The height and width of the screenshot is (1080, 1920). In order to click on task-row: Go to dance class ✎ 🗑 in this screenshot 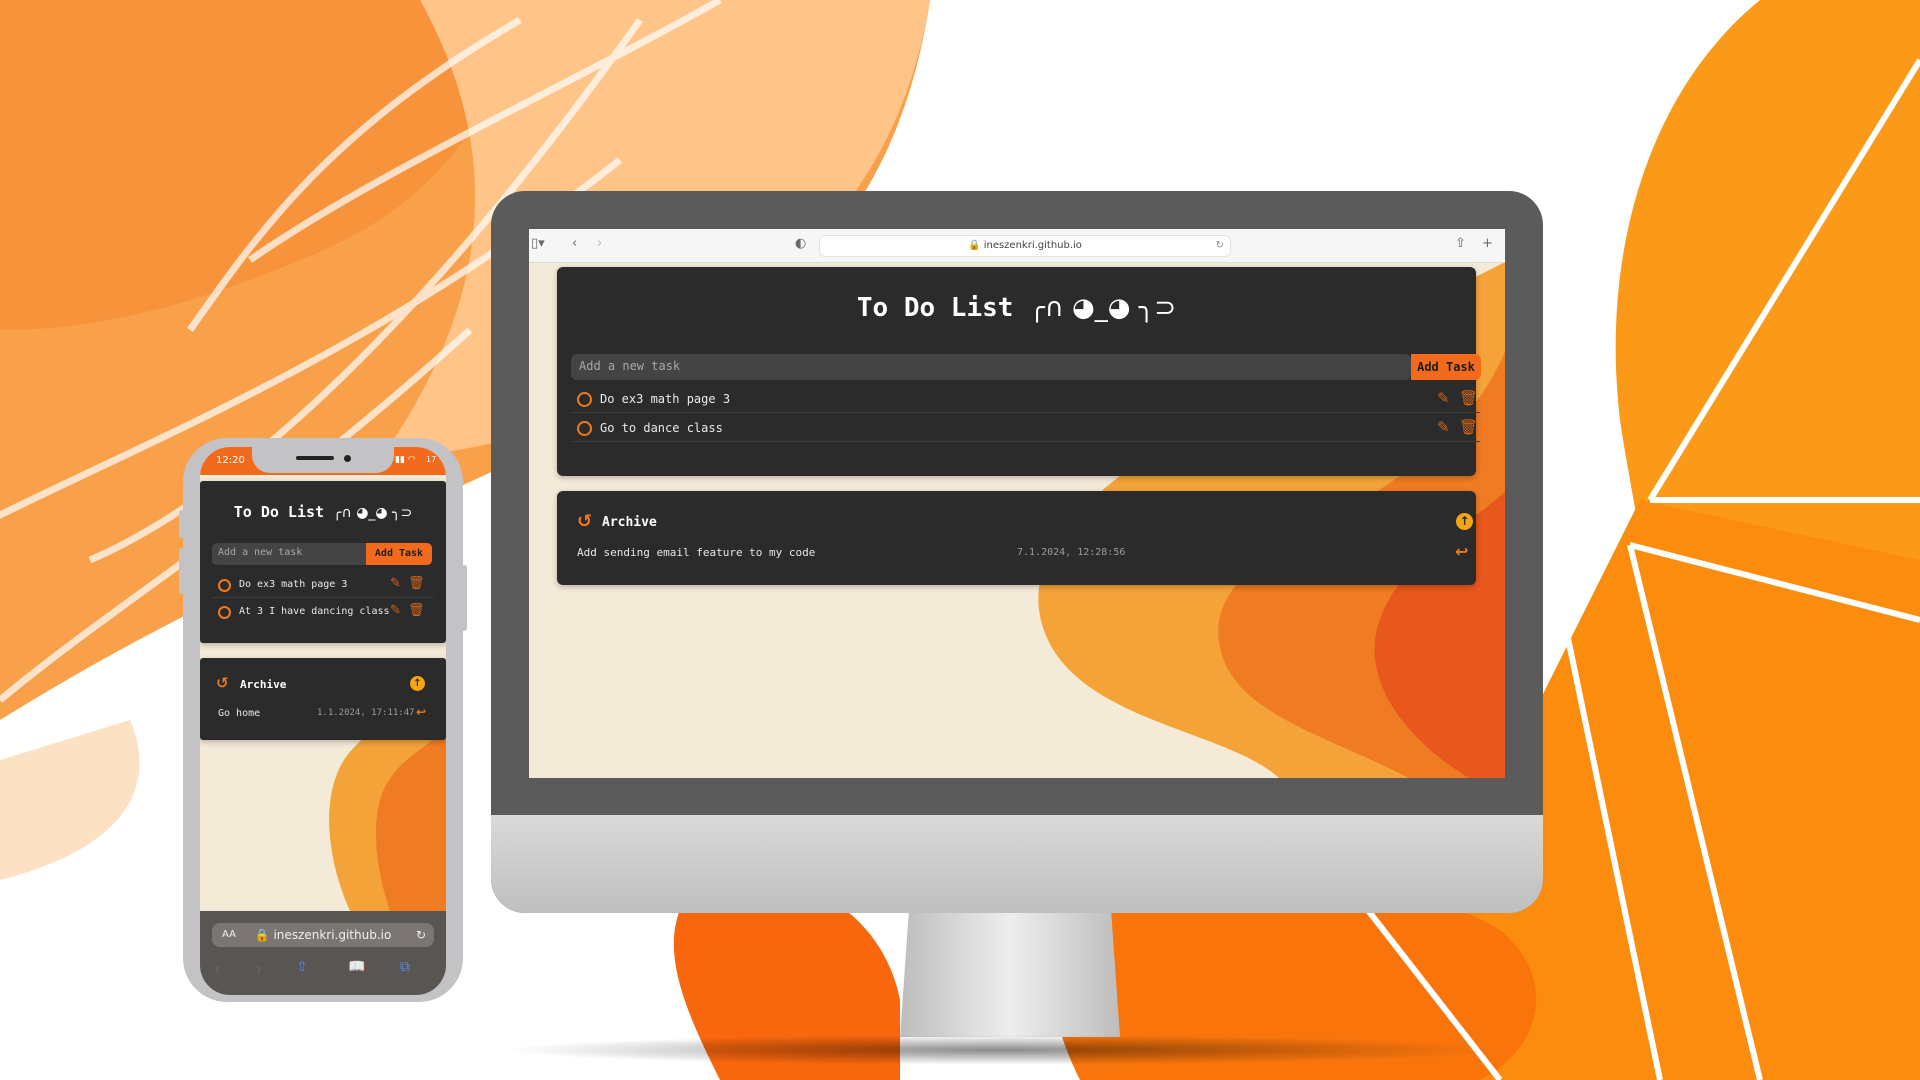, I will do `click(1025, 427)`.